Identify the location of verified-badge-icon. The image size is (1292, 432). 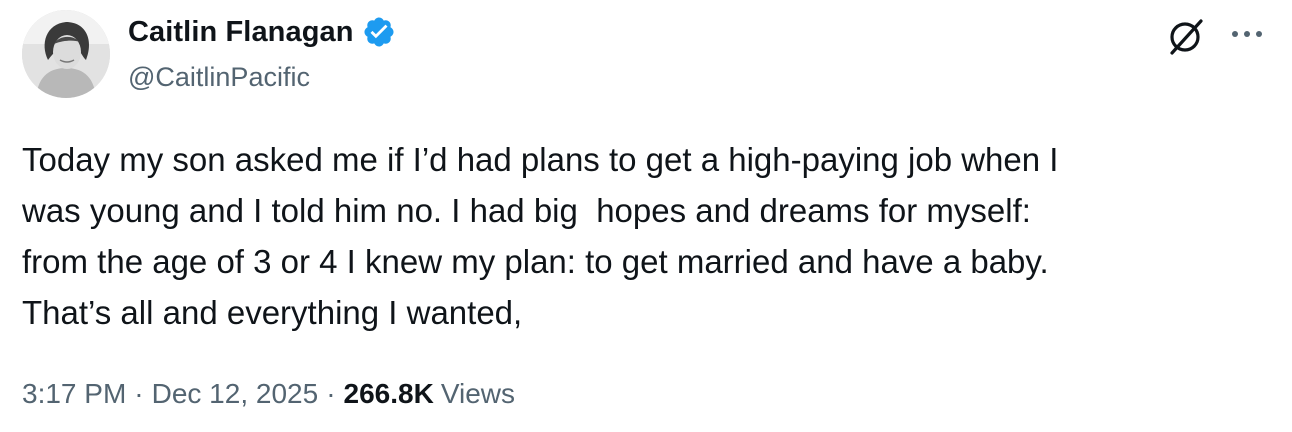
(379, 32).